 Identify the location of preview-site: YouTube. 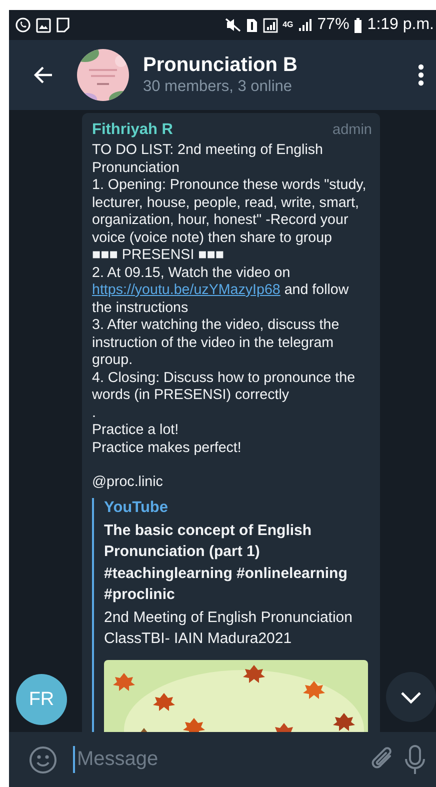
(238, 508).